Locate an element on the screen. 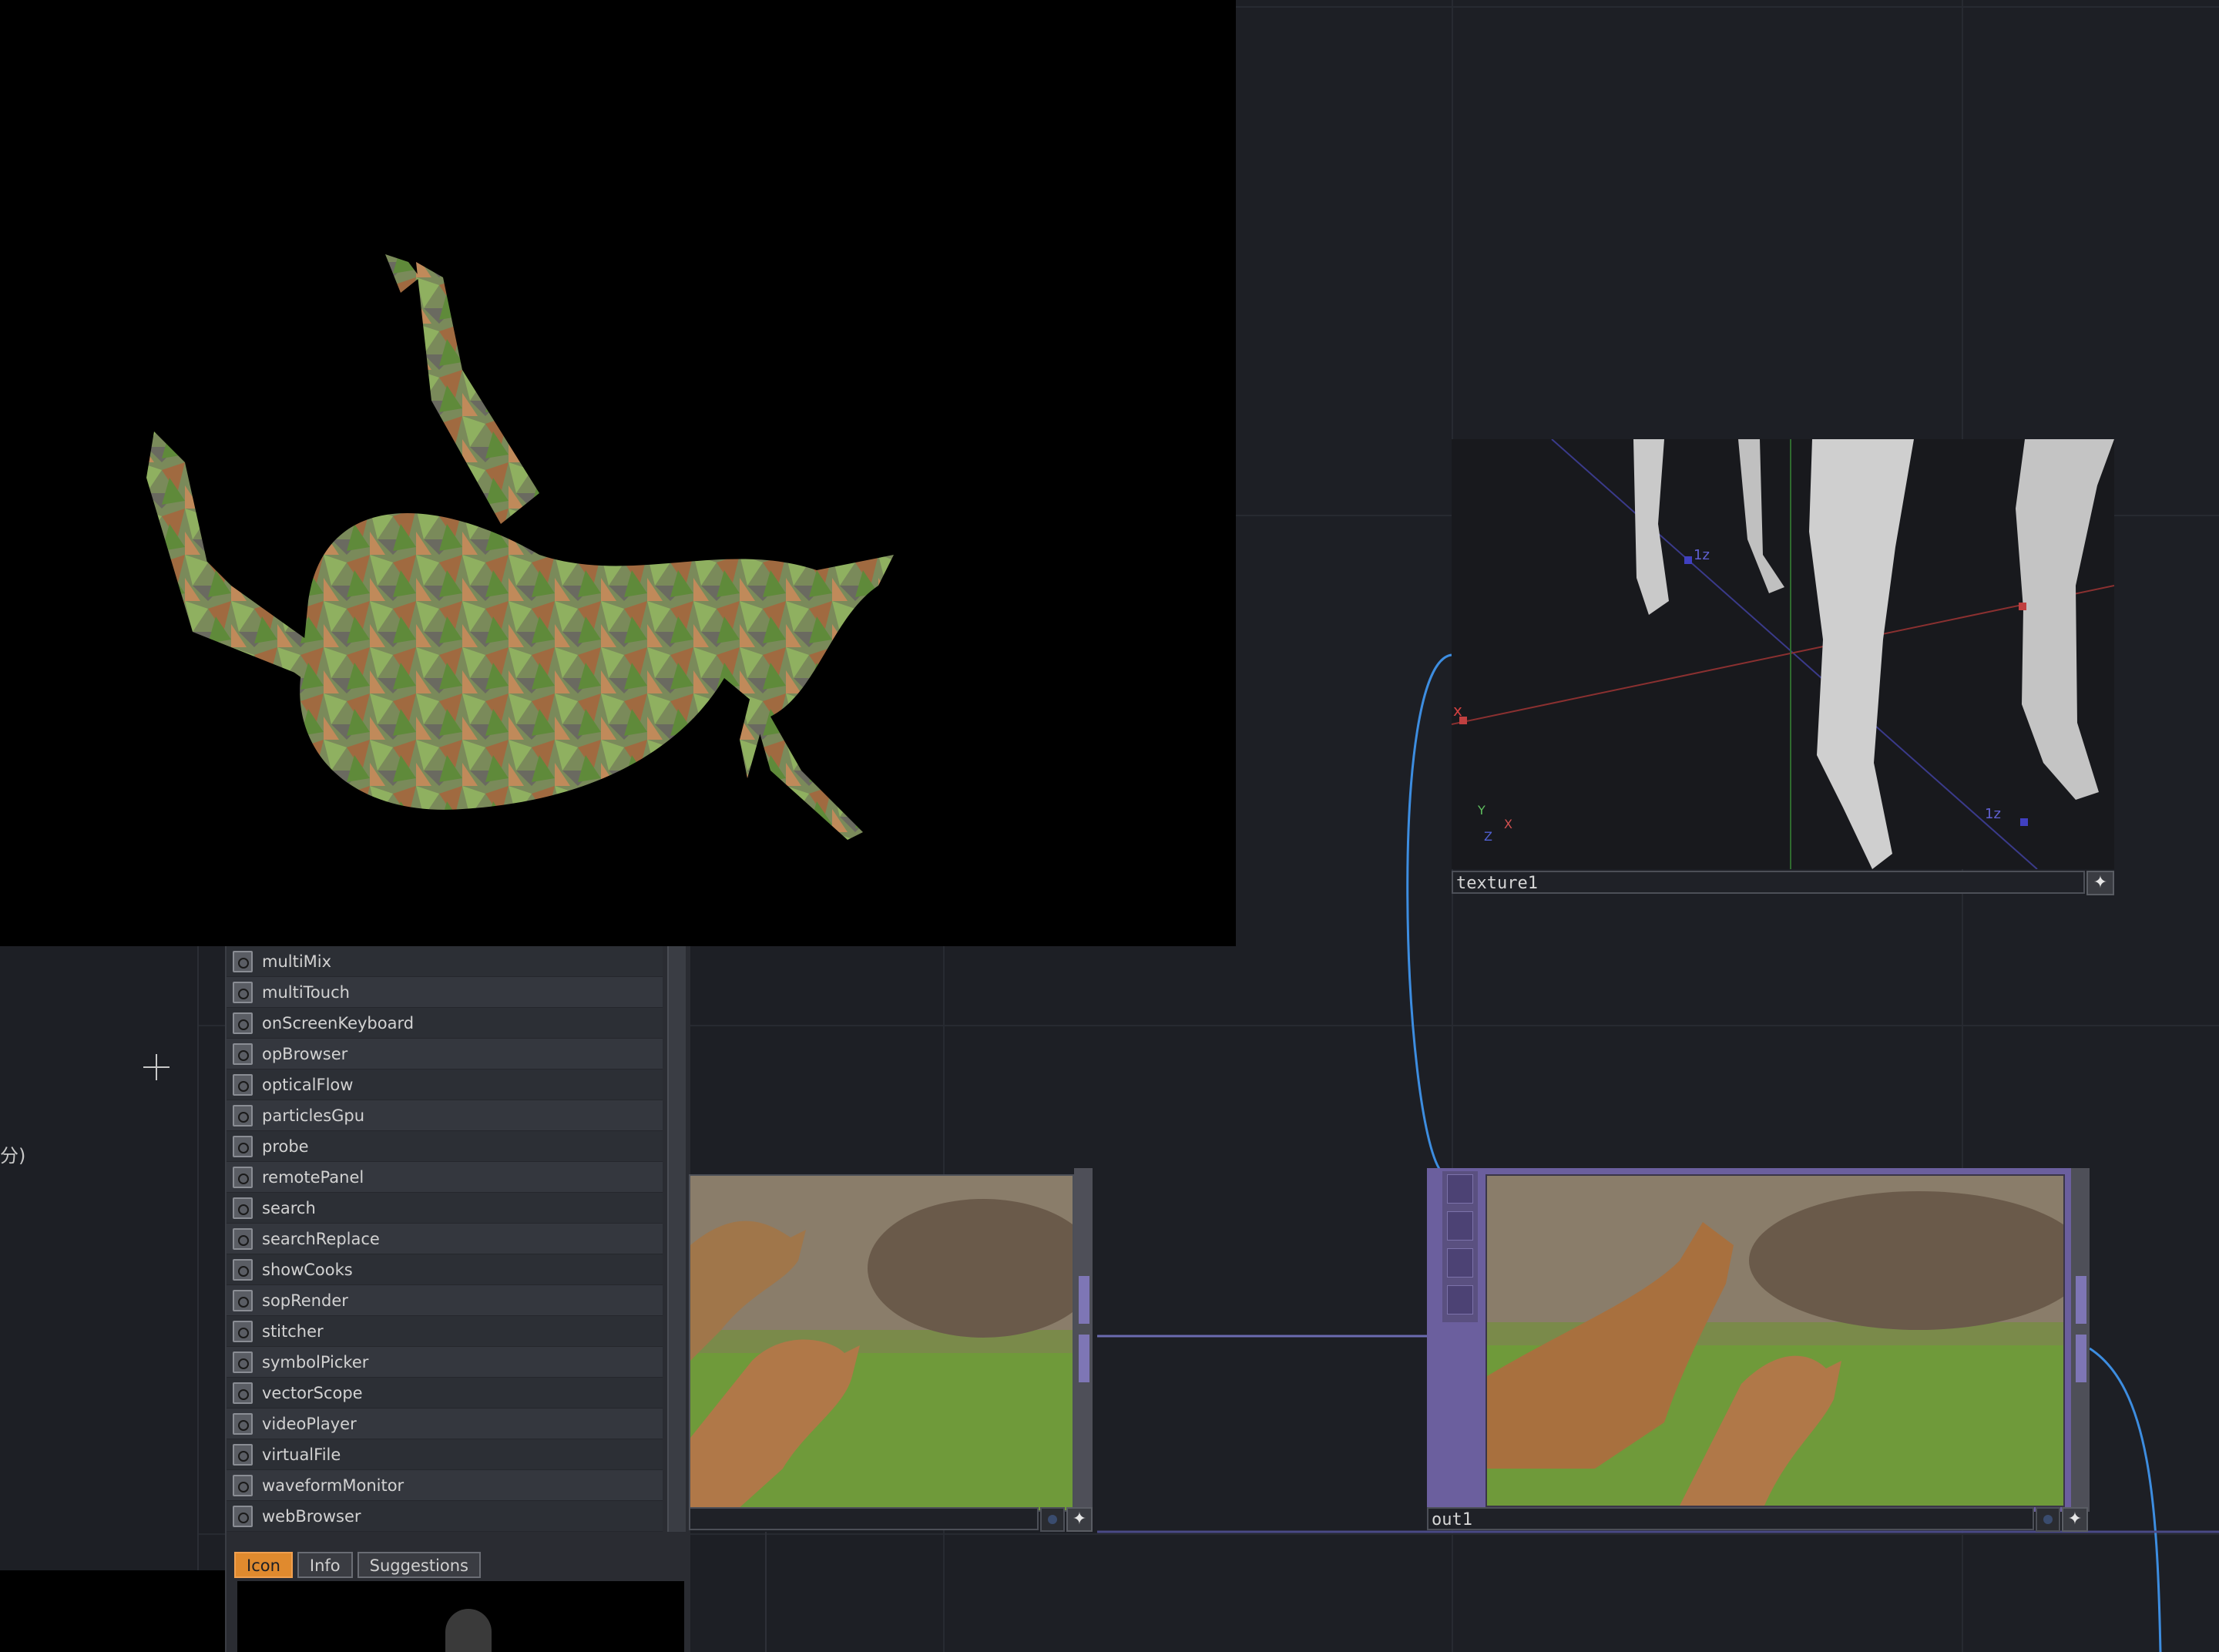 The width and height of the screenshot is (2219, 1652). palette-item: searchReplace is located at coordinates (445, 1239).